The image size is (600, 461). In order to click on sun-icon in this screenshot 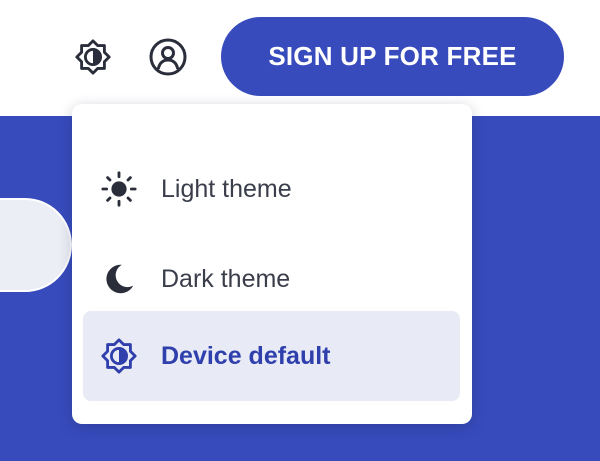, I will do `click(119, 189)`.